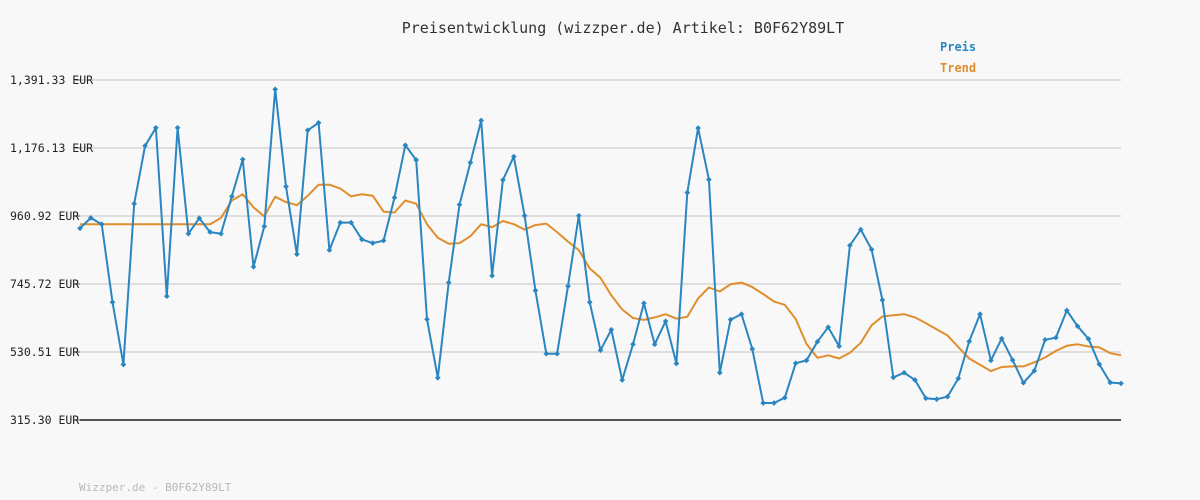 The height and width of the screenshot is (500, 1200). Describe the element at coordinates (958, 68) in the screenshot. I see `legend-entry-trend: Trend` at that location.